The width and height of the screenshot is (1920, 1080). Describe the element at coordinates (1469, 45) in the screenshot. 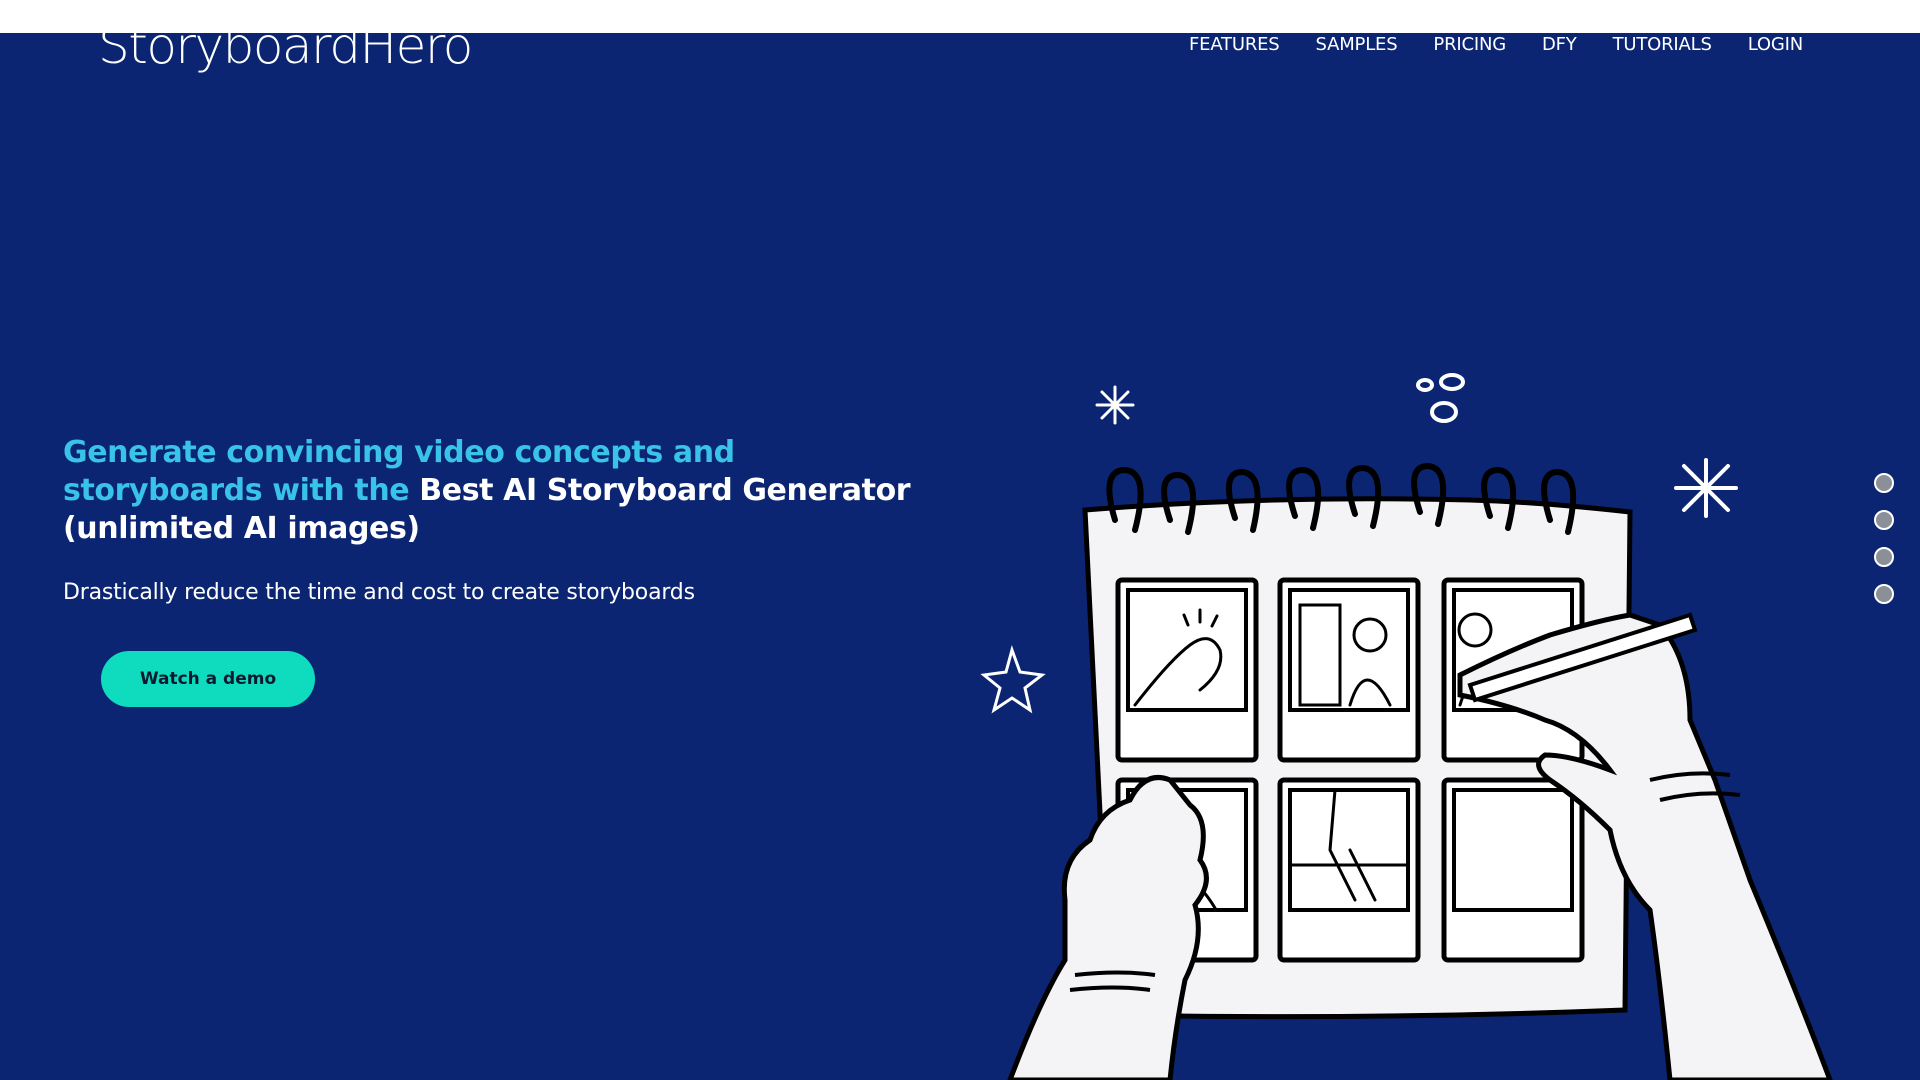

I see `nav-pricing: PRICING` at that location.